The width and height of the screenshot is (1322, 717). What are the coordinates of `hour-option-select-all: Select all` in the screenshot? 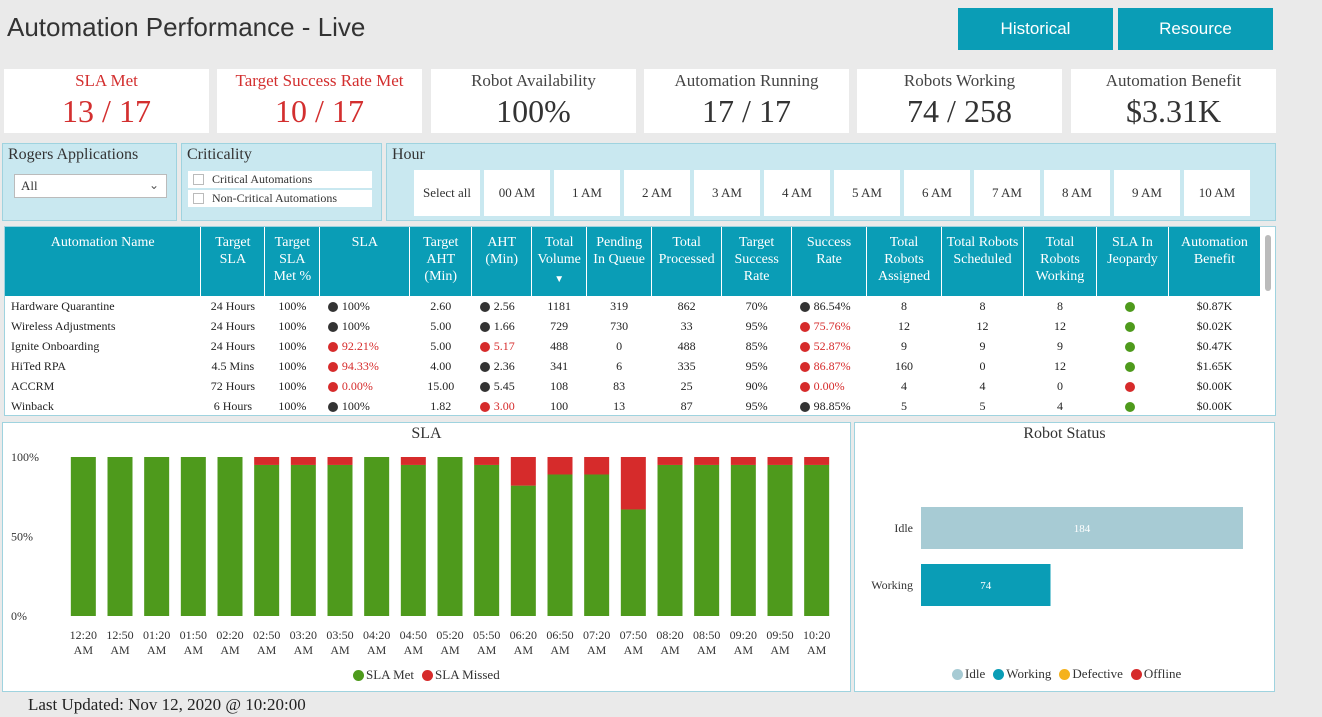 It's located at (447, 193).